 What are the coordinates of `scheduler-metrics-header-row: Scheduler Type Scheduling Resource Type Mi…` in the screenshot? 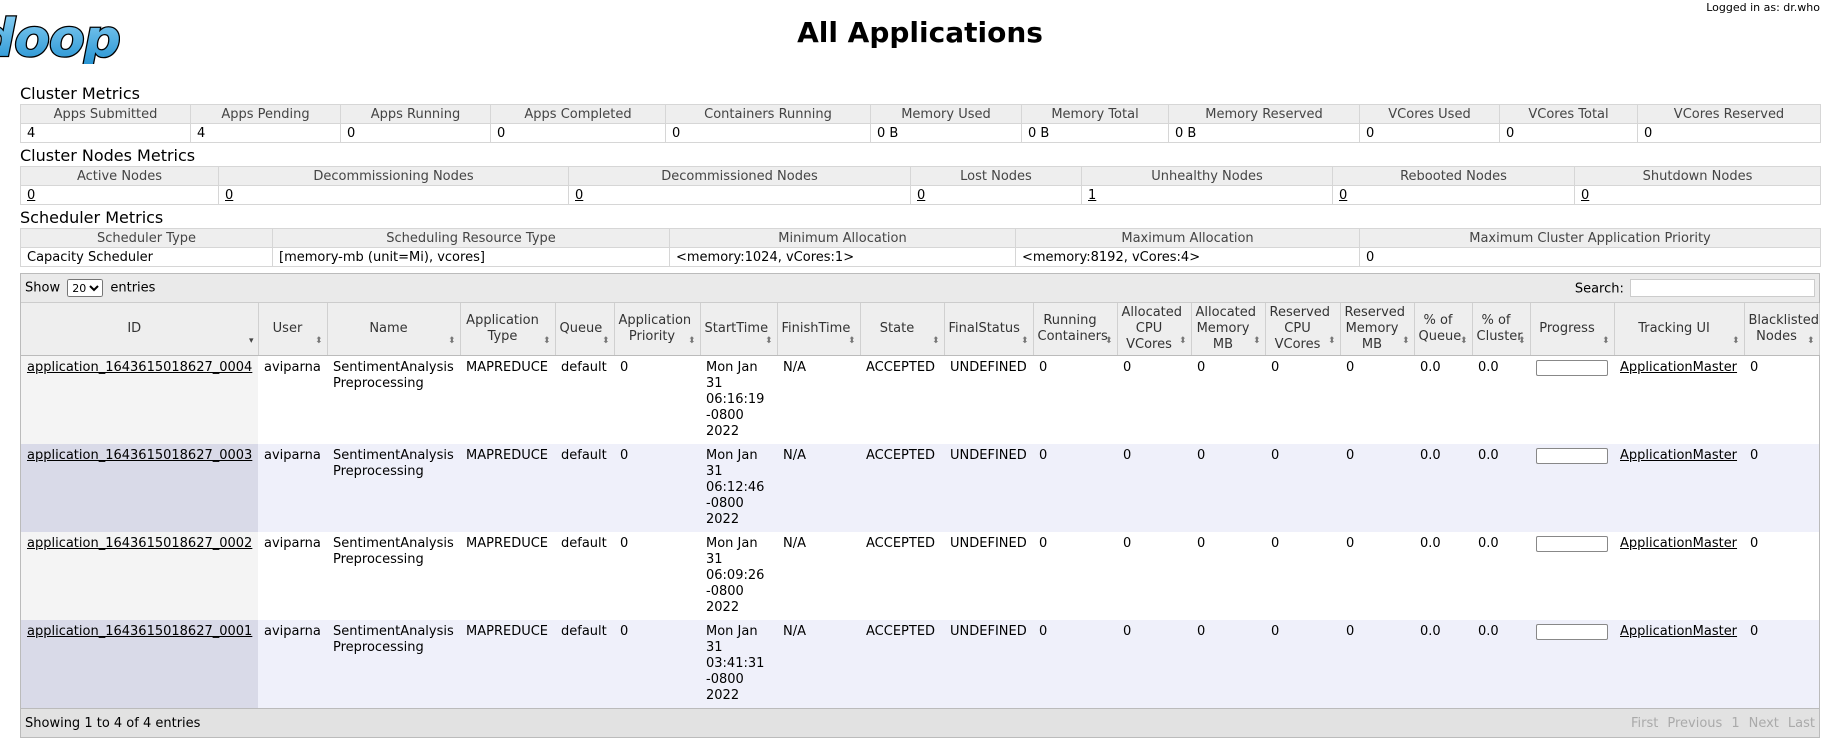 It's located at (920, 238).